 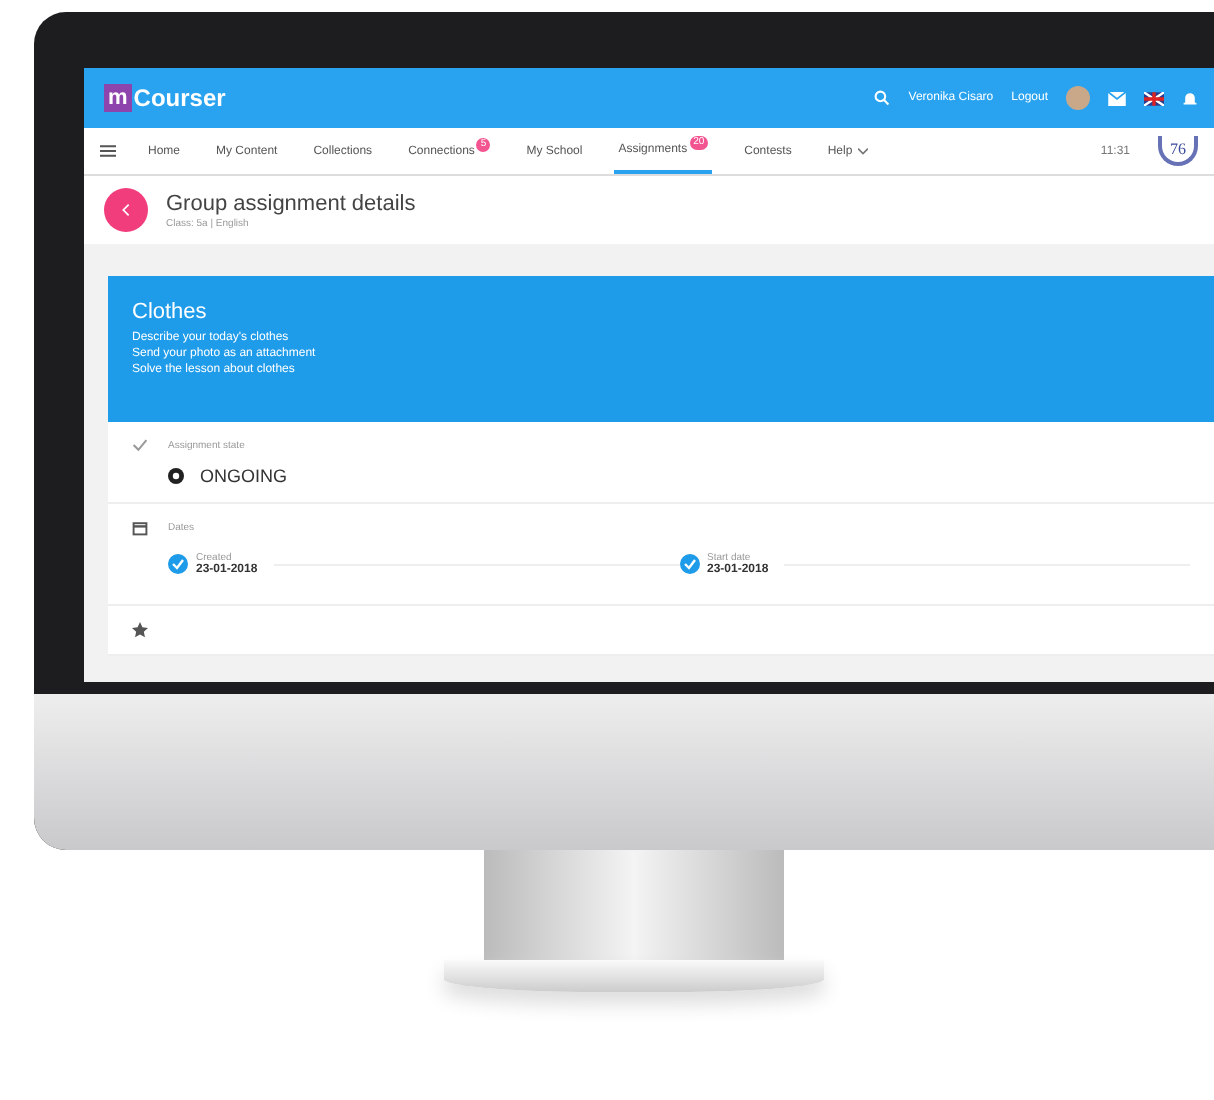 I want to click on flag-icon, so click(x=1154, y=98).